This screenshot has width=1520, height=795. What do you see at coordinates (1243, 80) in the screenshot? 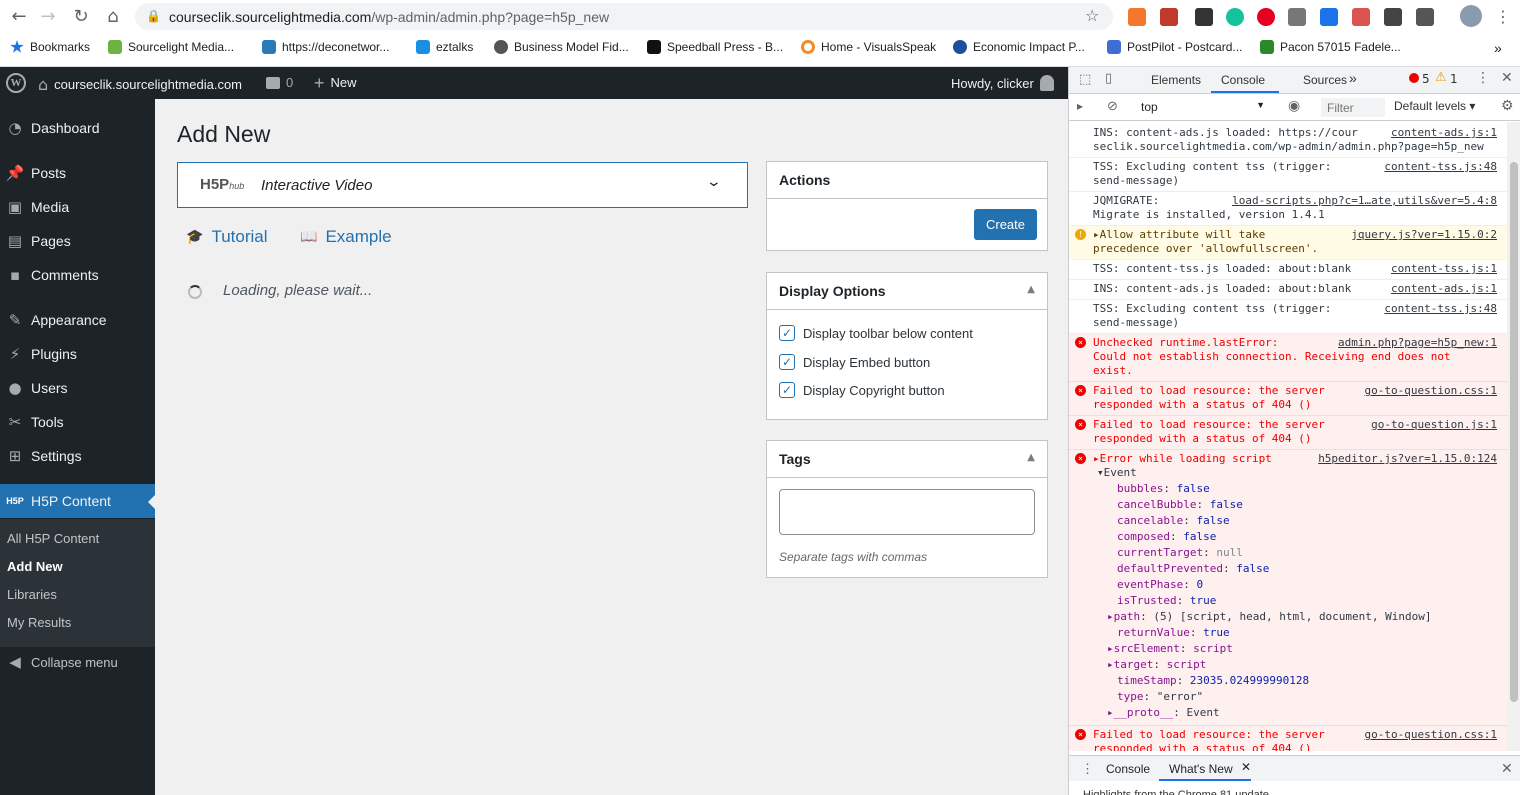
I see `tab-console: Console` at bounding box center [1243, 80].